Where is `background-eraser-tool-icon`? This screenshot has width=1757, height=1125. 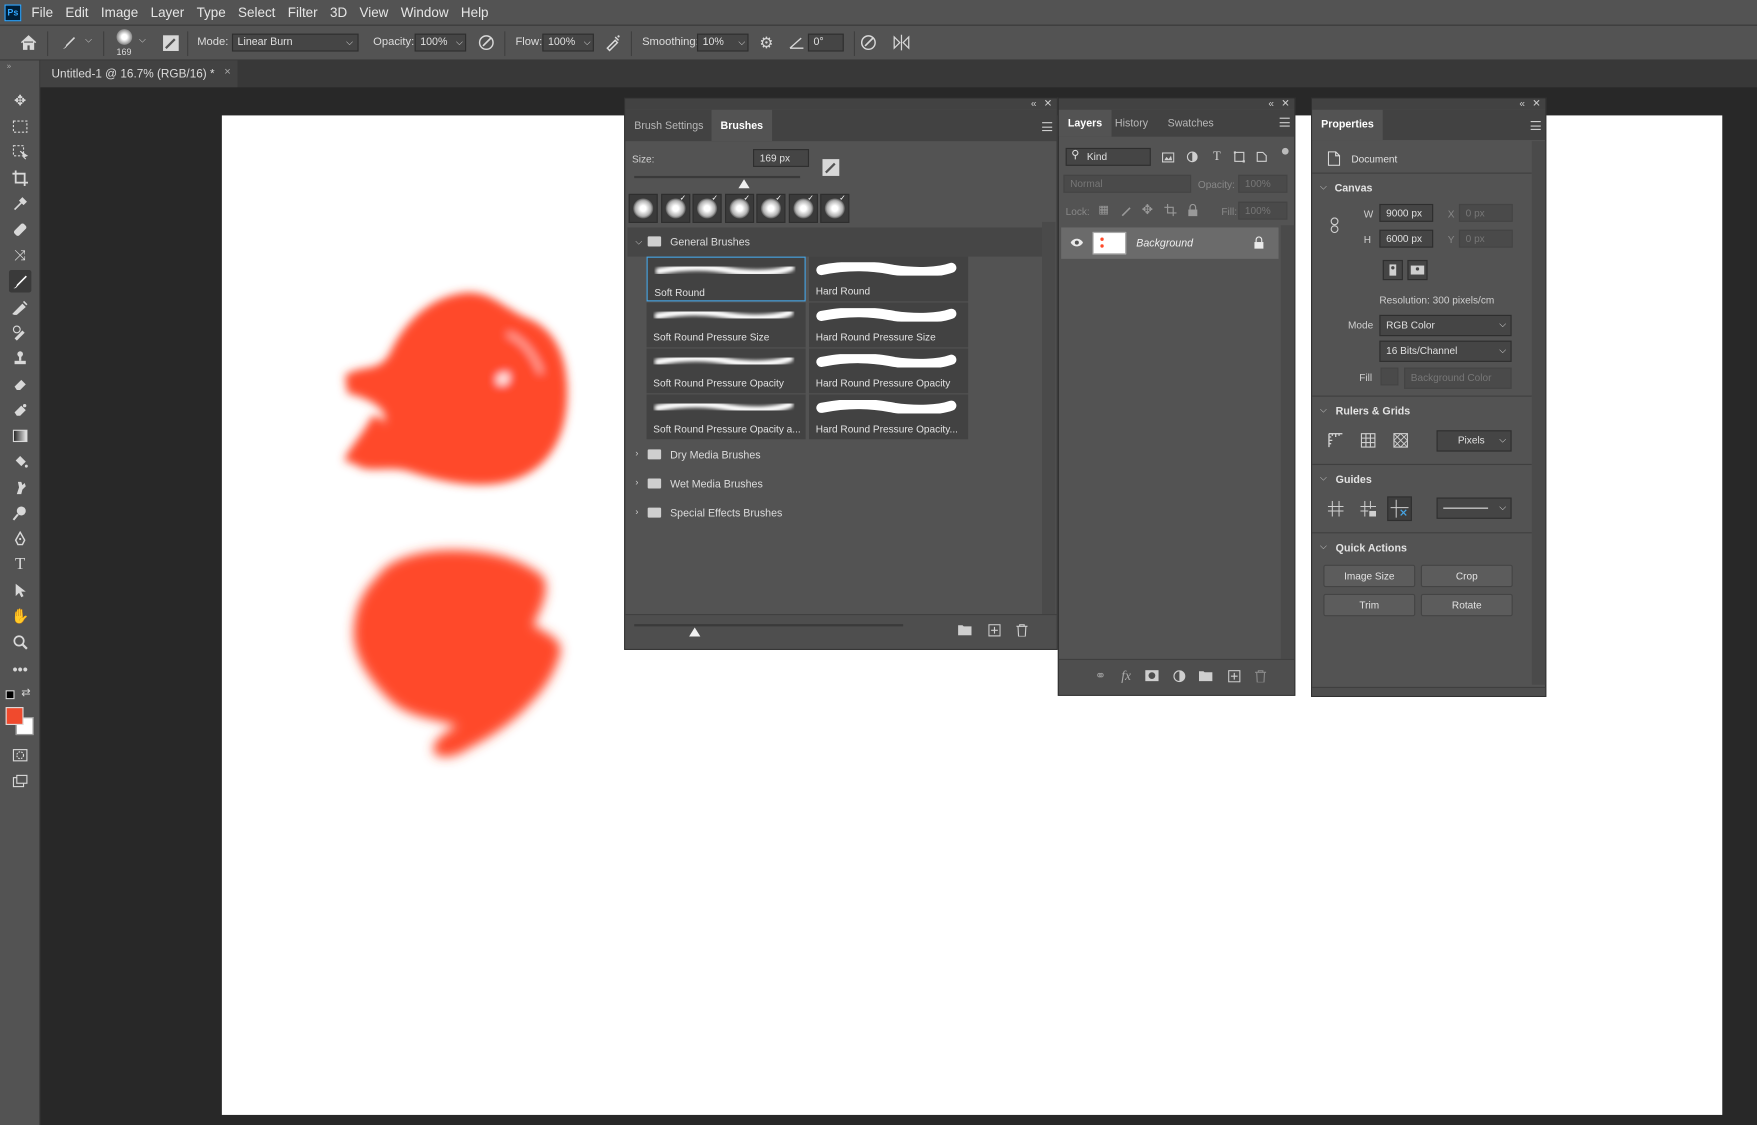
background-eraser-tool-icon is located at coordinates (20, 410).